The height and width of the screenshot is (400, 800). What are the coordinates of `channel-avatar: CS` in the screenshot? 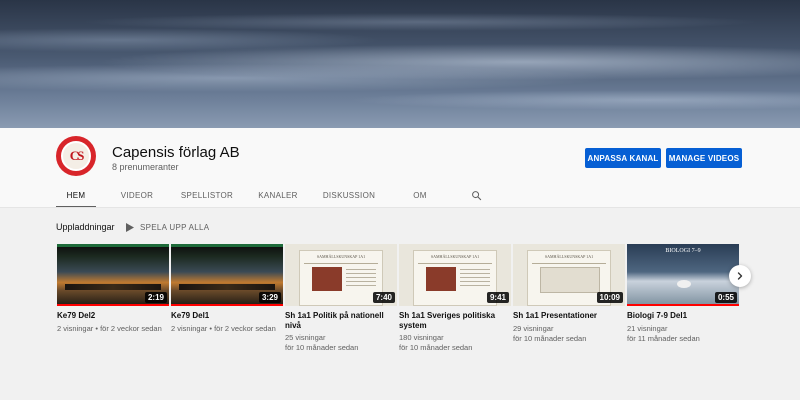 It's located at (76, 156).